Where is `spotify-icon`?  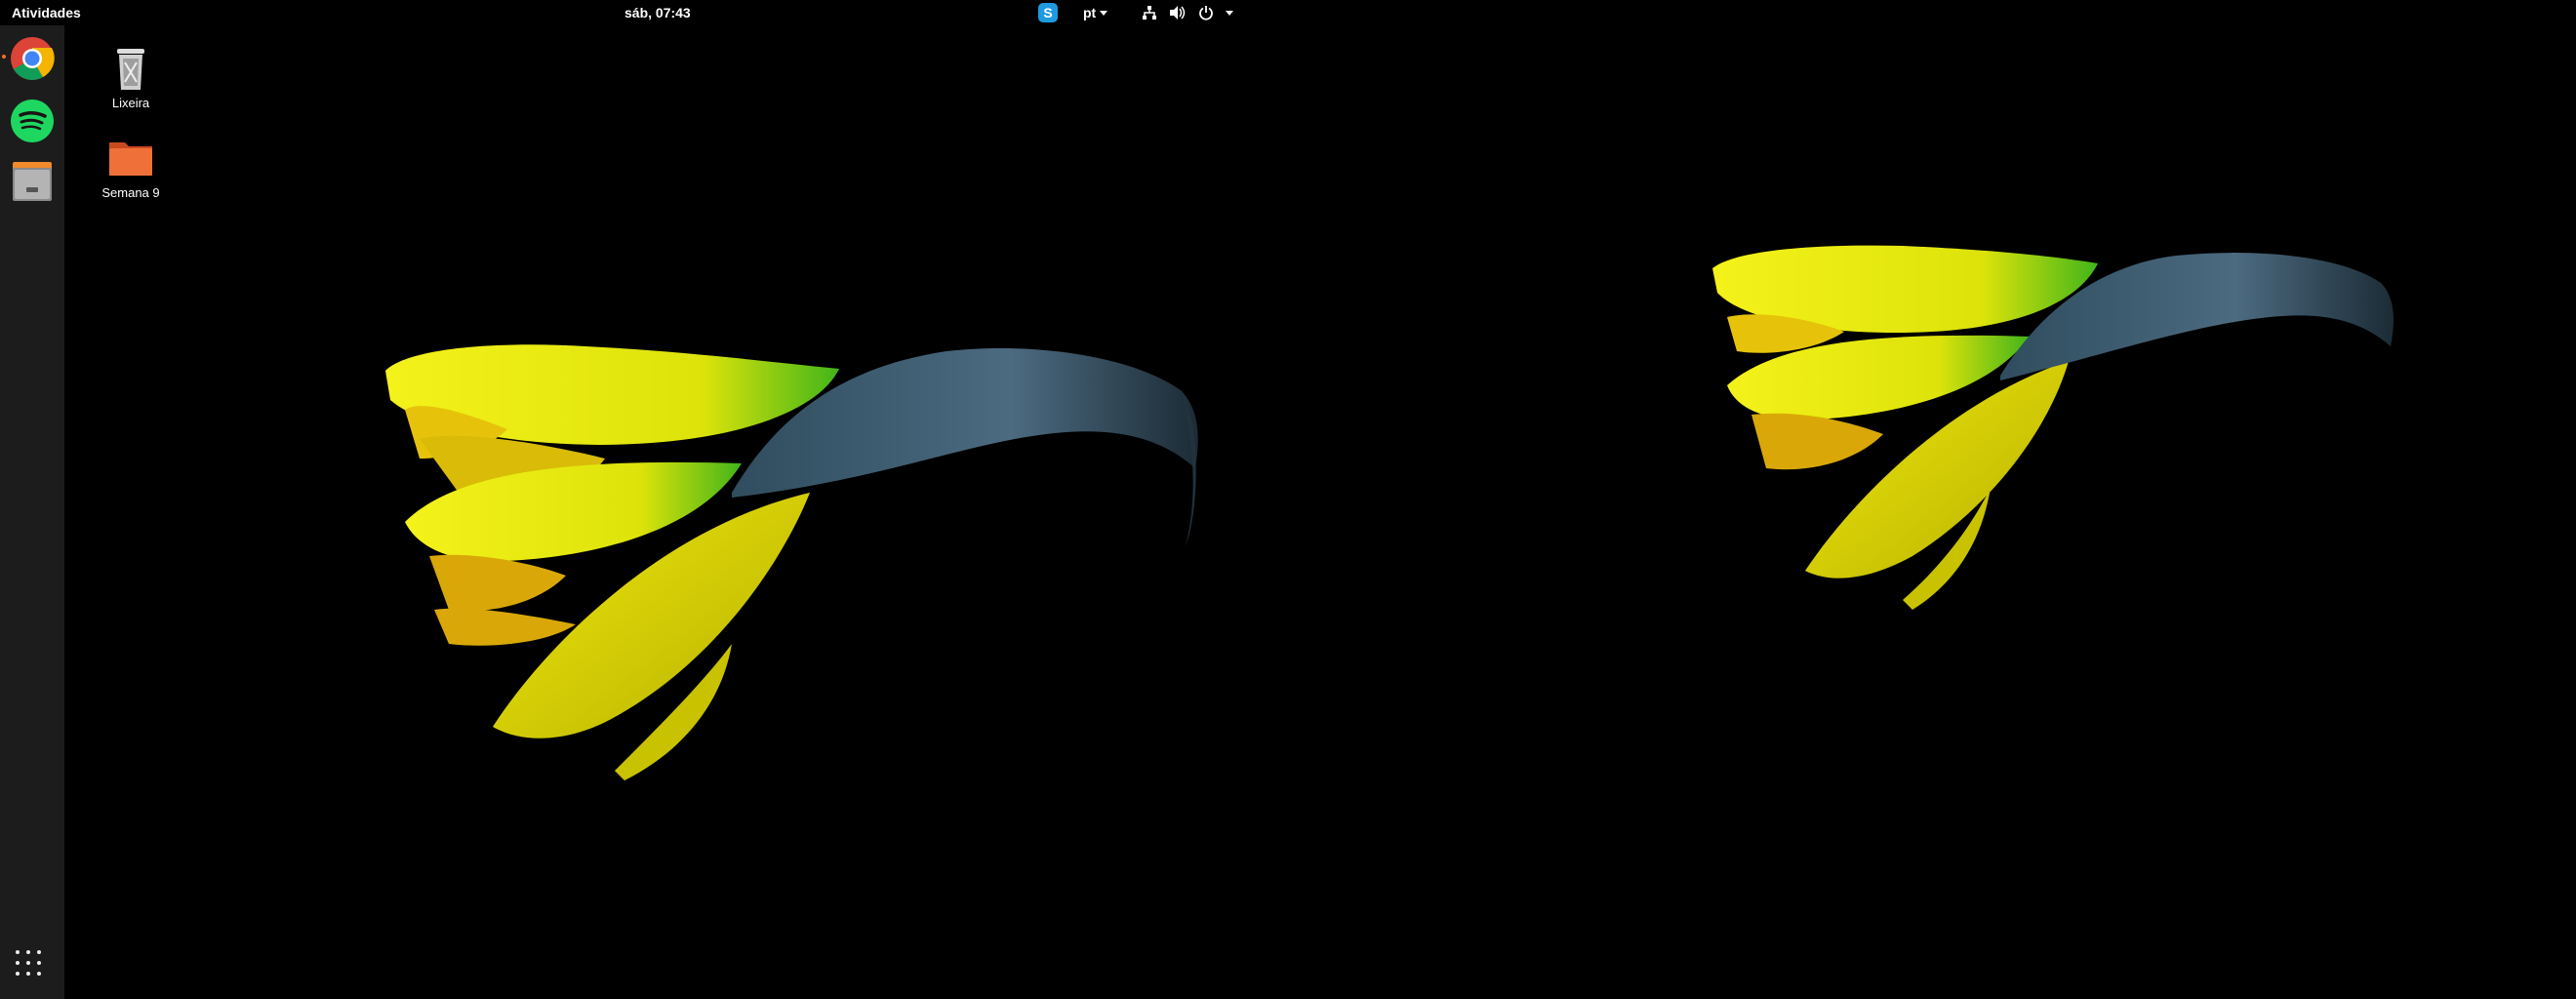
spotify-icon is located at coordinates (32, 121).